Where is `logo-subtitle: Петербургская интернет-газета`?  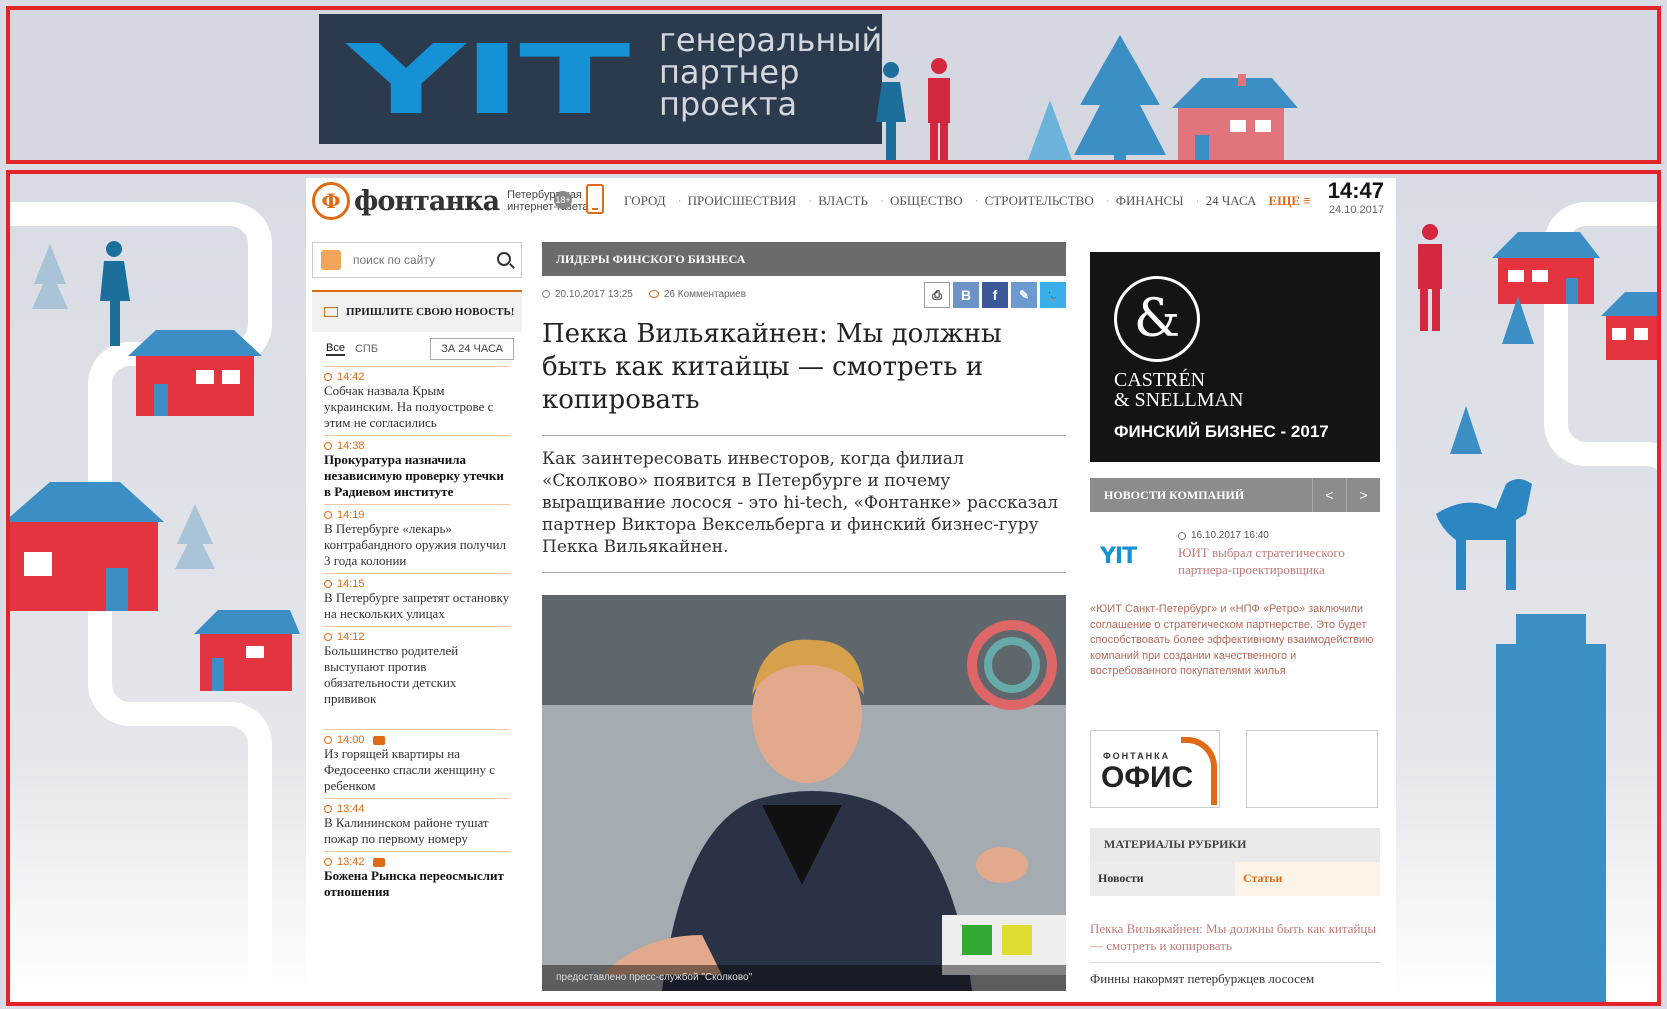 logo-subtitle: Петербургская интернет-газета is located at coordinates (548, 201).